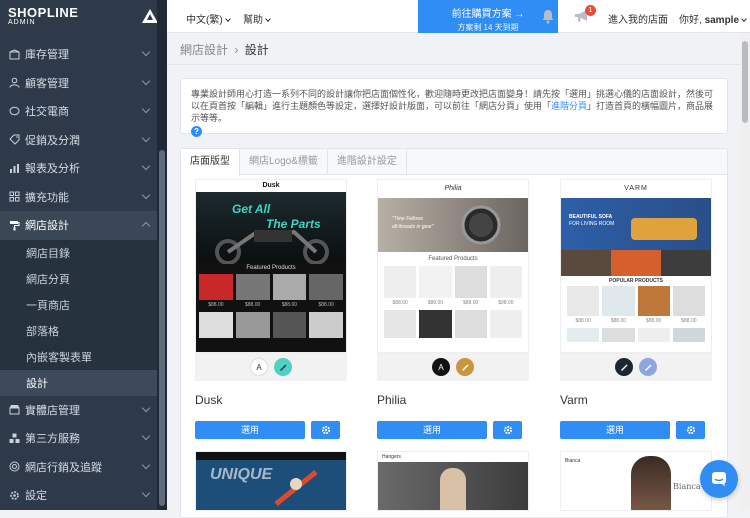 The image size is (750, 518). What do you see at coordinates (196, 131) in the screenshot?
I see `help-question-icon: ?` at bounding box center [196, 131].